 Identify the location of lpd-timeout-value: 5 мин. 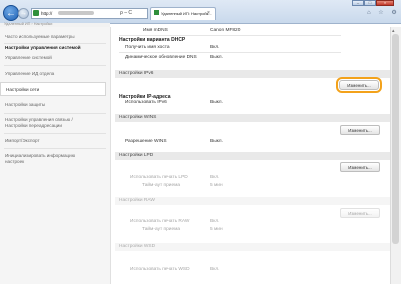
(216, 185).